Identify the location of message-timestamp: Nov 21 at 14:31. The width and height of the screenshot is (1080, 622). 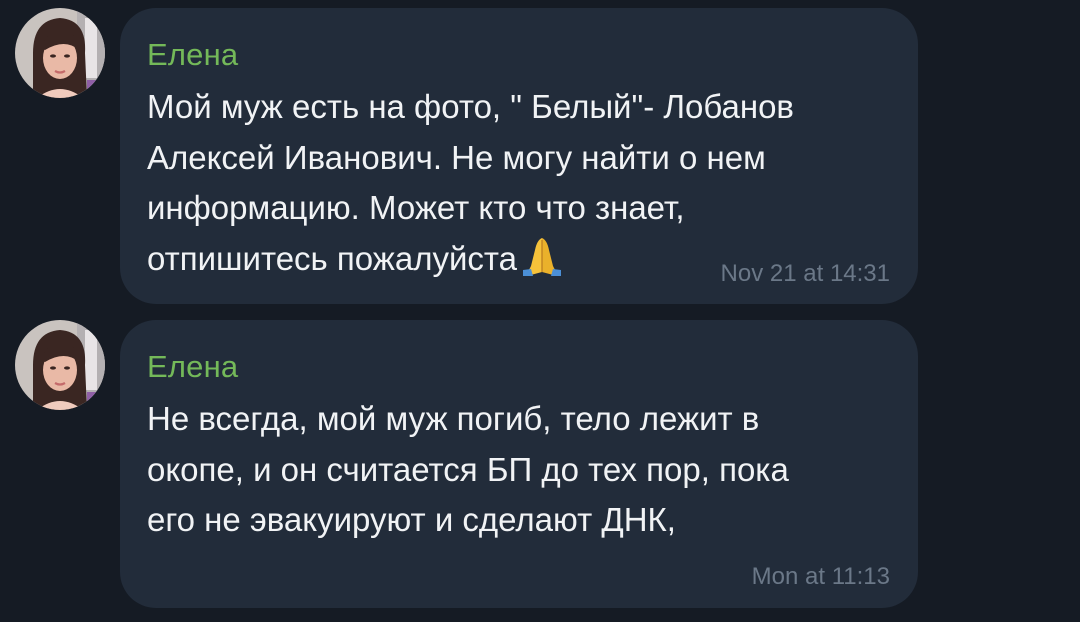
(805, 273).